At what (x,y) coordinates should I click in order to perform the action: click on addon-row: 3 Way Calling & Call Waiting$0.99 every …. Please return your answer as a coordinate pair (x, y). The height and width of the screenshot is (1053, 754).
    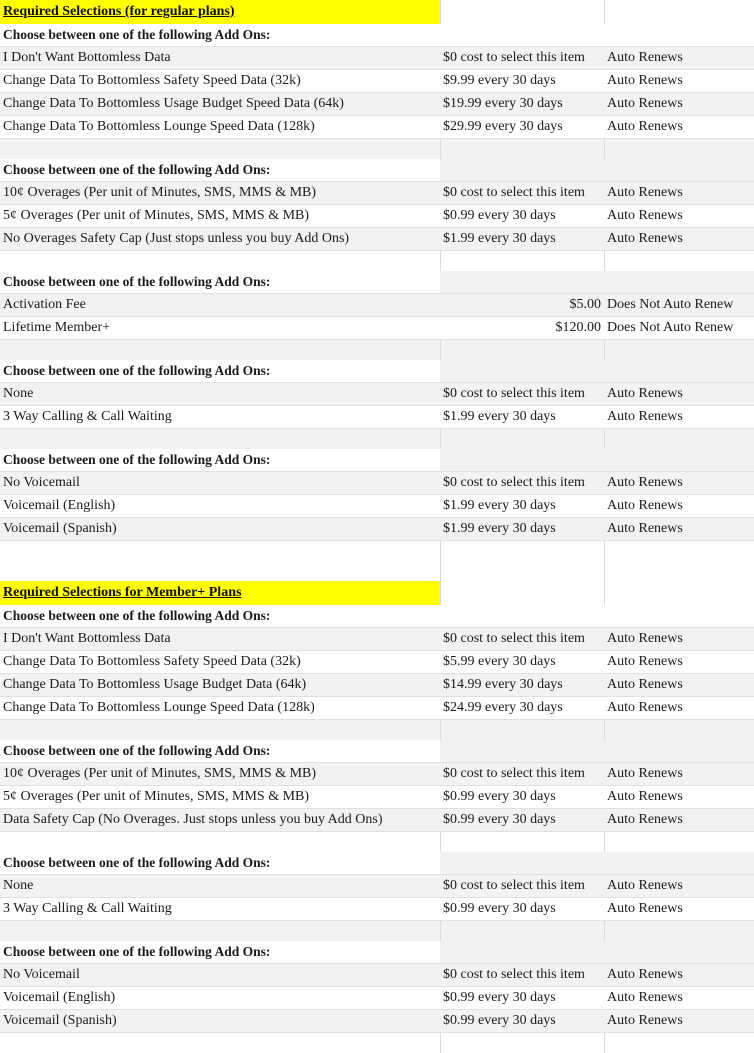
    Looking at the image, I should click on (377, 909).